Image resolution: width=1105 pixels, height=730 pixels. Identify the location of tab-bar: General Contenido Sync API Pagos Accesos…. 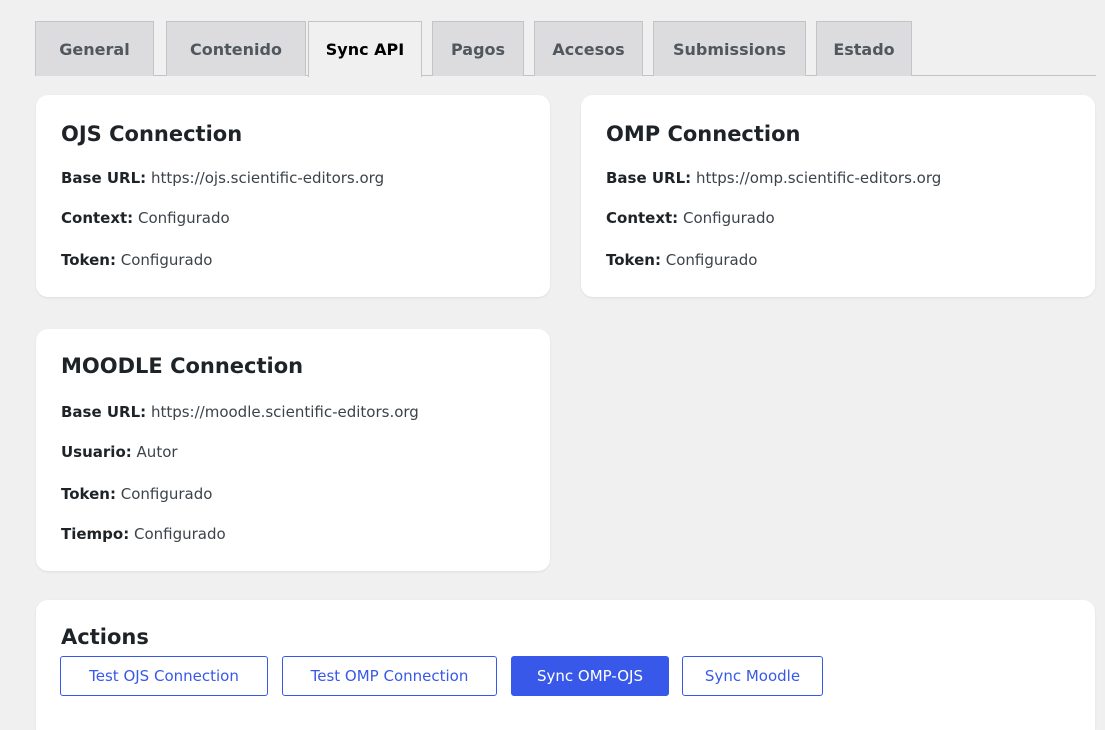
(565, 49).